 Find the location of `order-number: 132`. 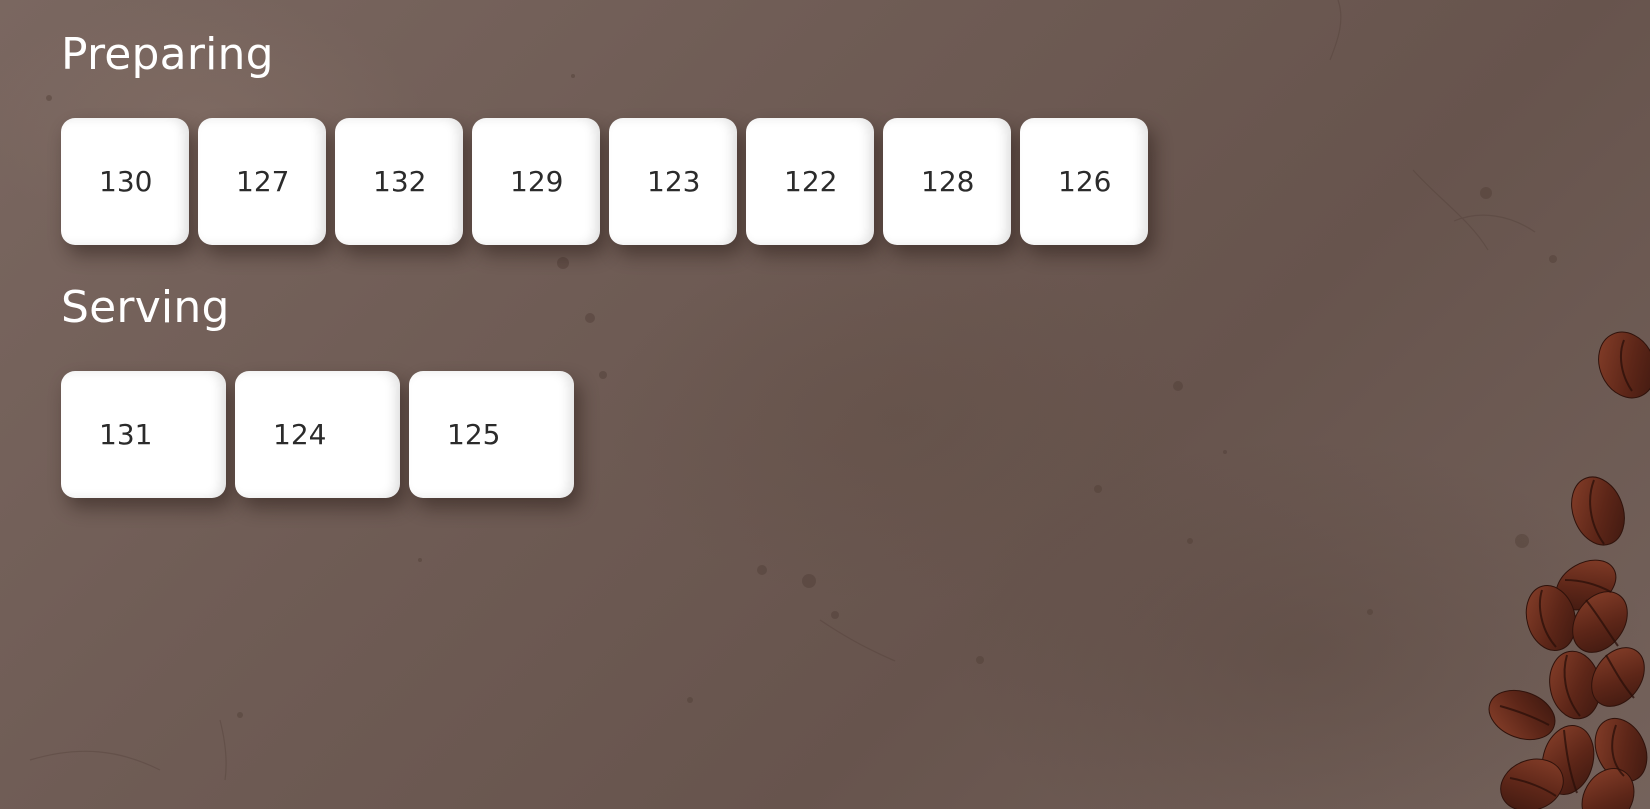

order-number: 132 is located at coordinates (400, 181).